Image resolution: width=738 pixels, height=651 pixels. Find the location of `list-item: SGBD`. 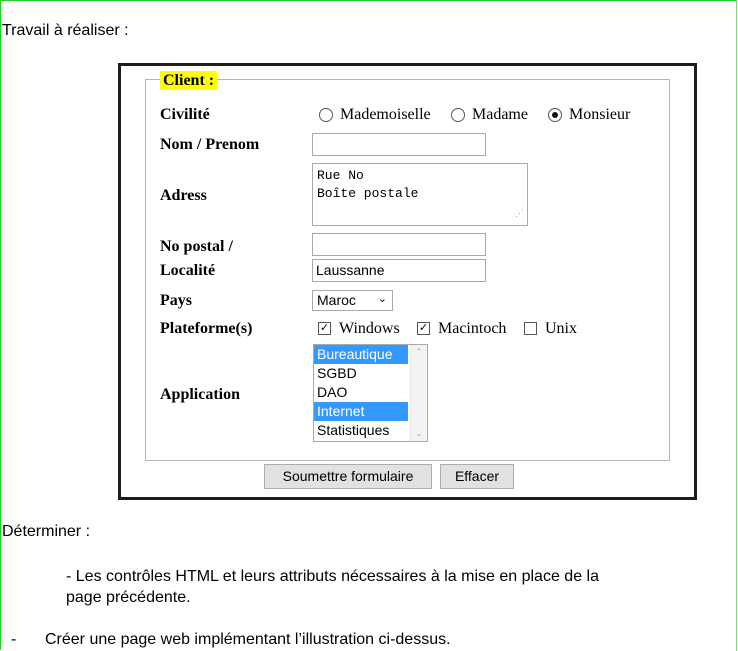

list-item: SGBD is located at coordinates (361, 373).